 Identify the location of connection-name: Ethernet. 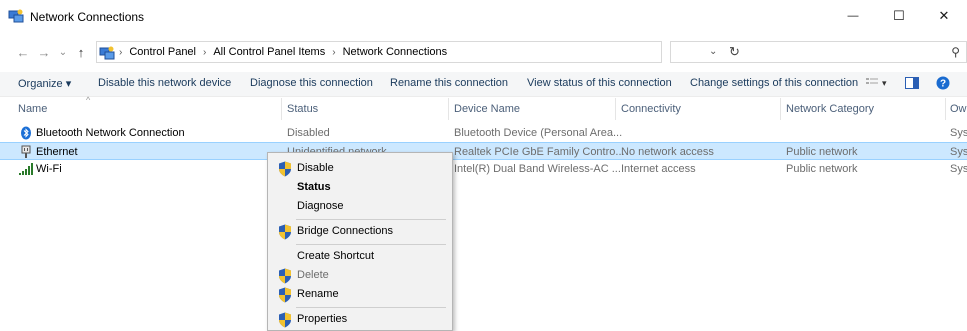
(57, 152).